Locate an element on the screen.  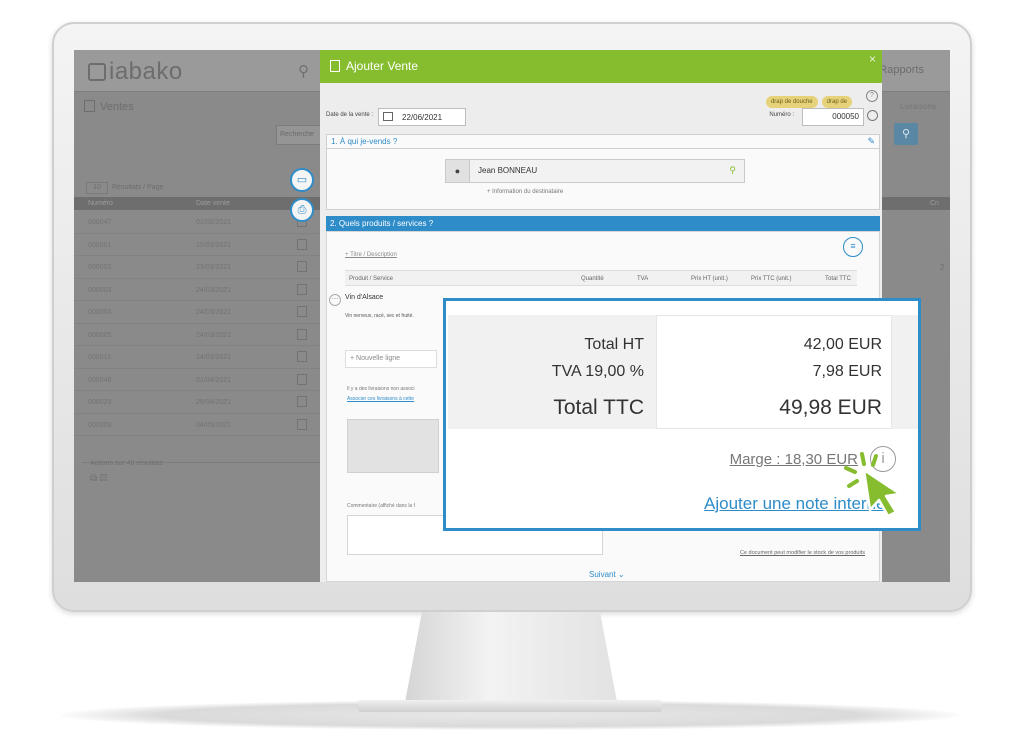
document-icon: ▭ is located at coordinates (302, 180).